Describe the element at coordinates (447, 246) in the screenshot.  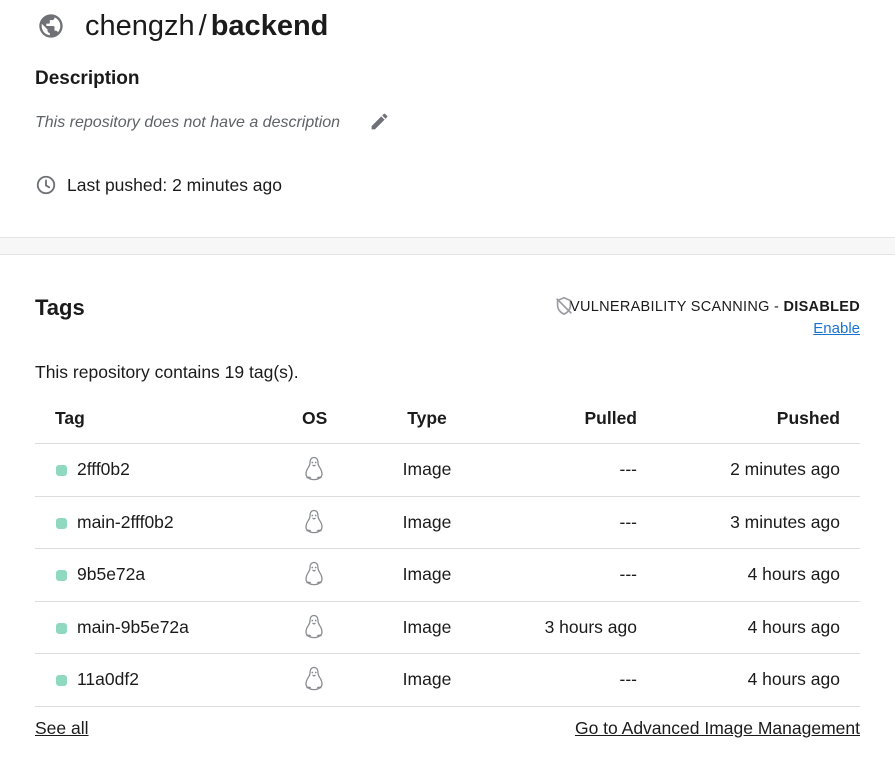
I see `section-divider` at that location.